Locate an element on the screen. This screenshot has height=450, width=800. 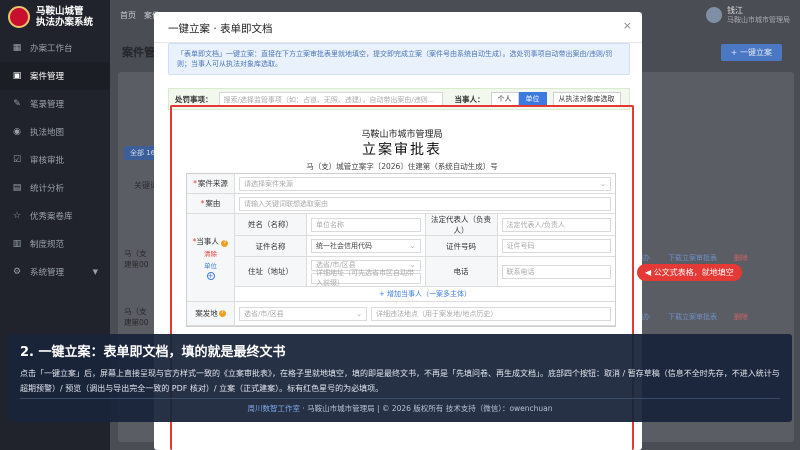
sidebar-item-map: ◉ 执法地图 is located at coordinates (55, 132).